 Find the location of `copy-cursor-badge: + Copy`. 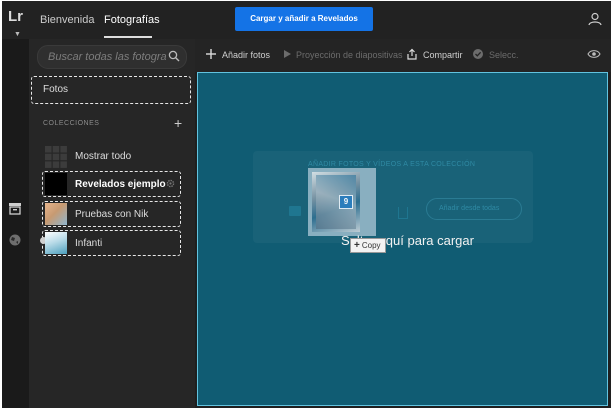

copy-cursor-badge: + Copy is located at coordinates (368, 245).